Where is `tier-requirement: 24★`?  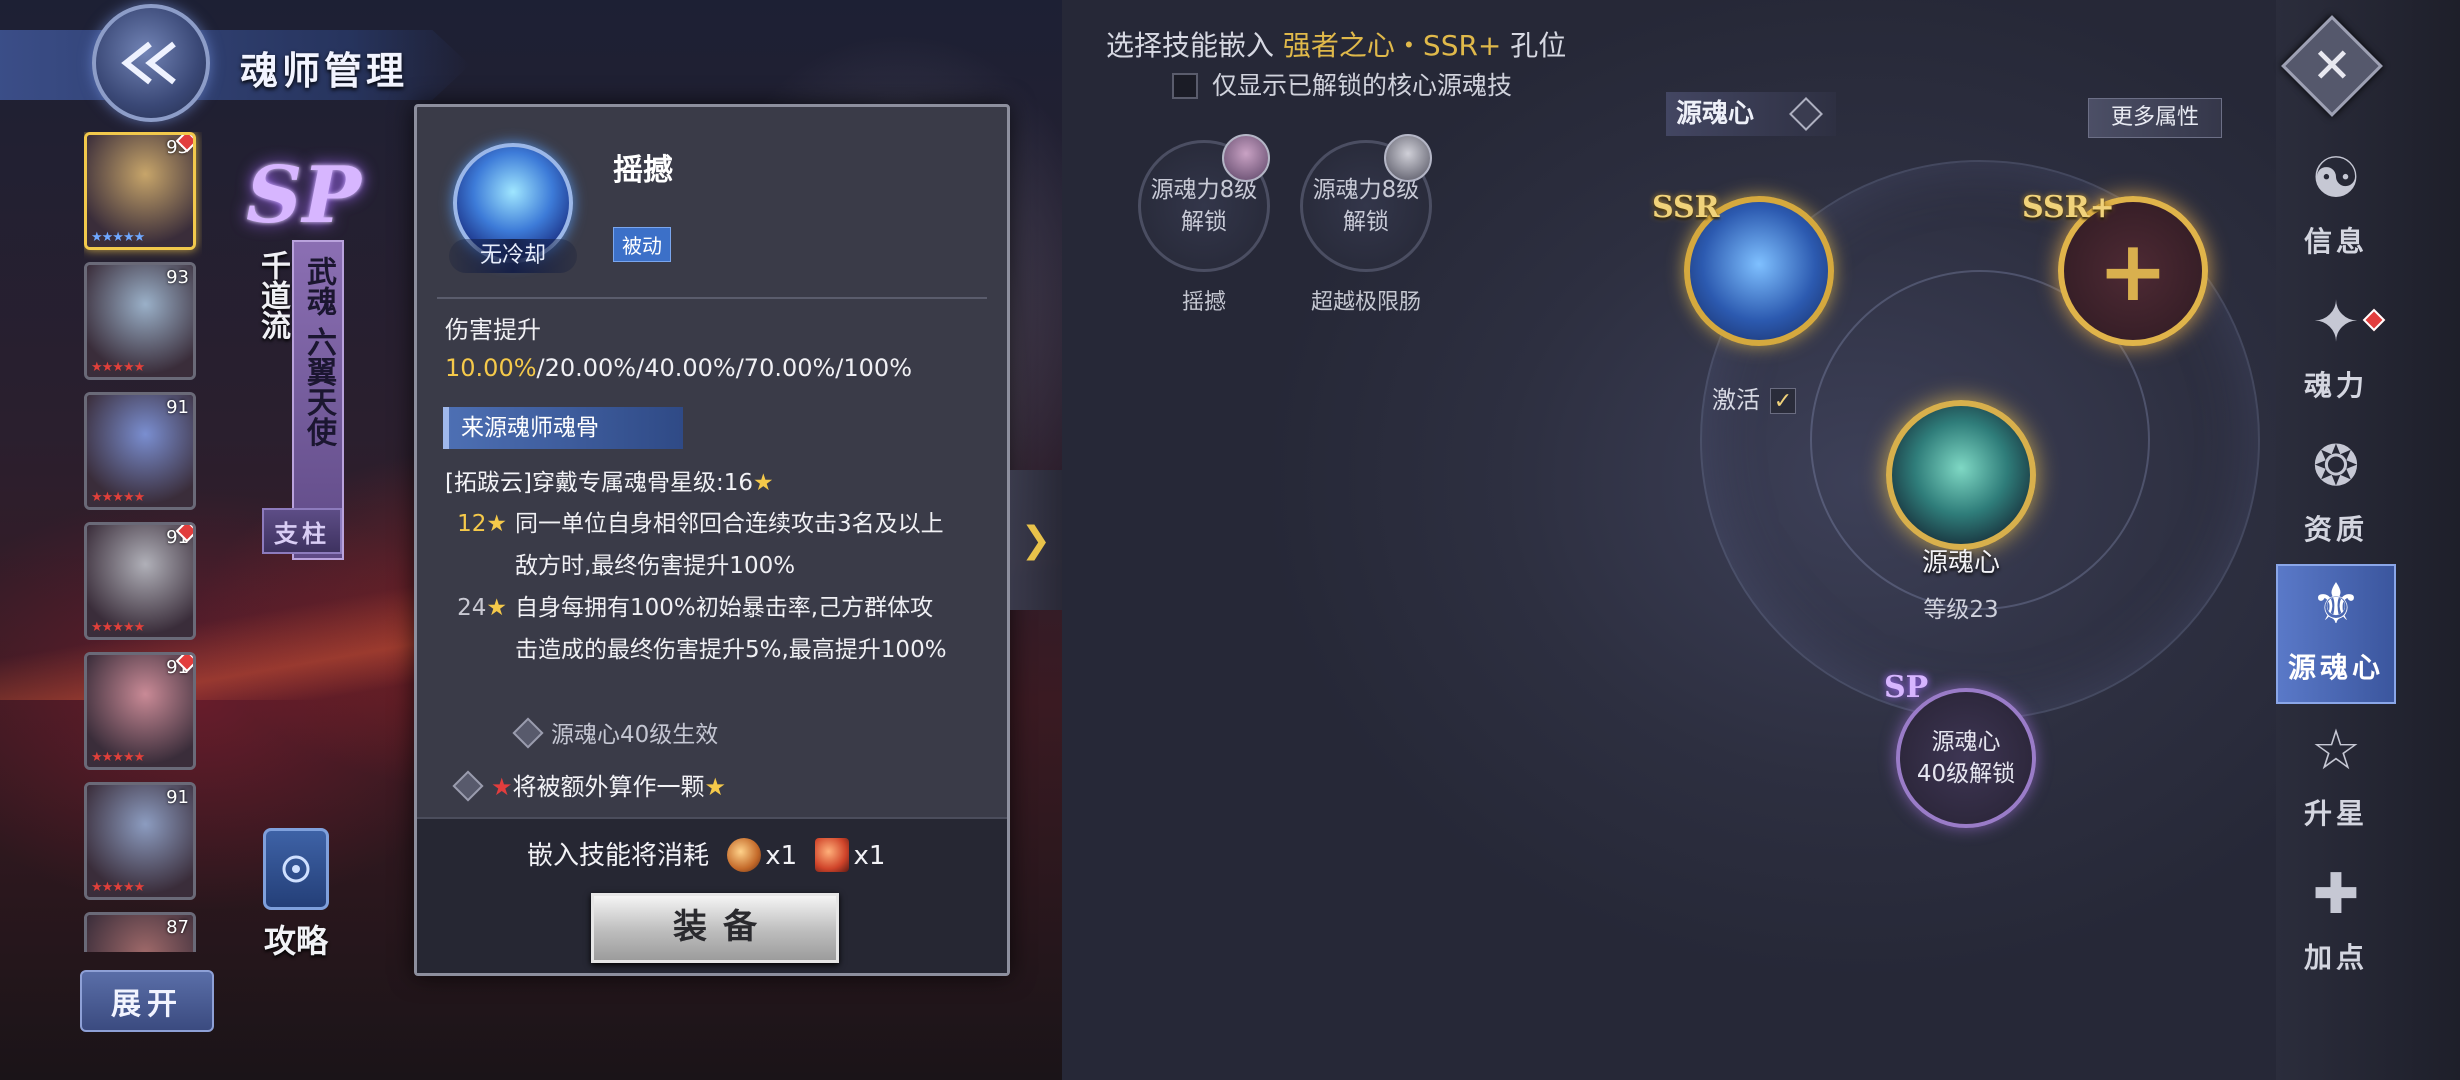
tier-requirement: 24★ is located at coordinates (480, 608).